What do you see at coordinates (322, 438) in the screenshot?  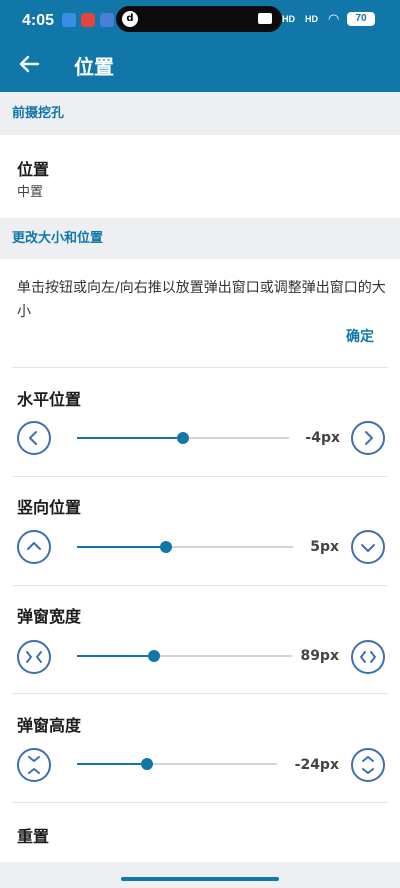 I see `horizontal-position-value: -4px` at bounding box center [322, 438].